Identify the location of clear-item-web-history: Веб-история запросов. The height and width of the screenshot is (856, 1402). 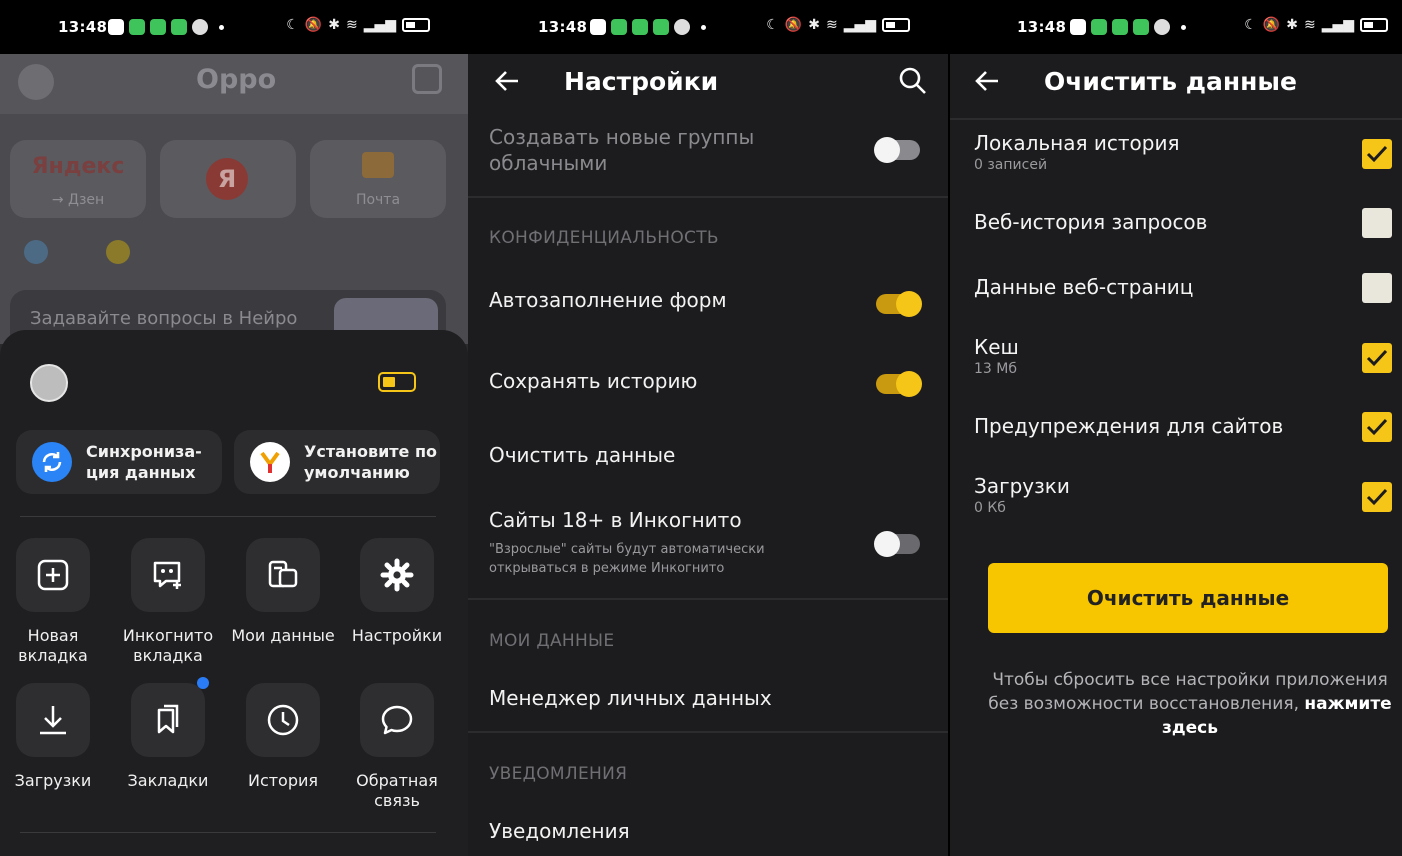
(1188, 223).